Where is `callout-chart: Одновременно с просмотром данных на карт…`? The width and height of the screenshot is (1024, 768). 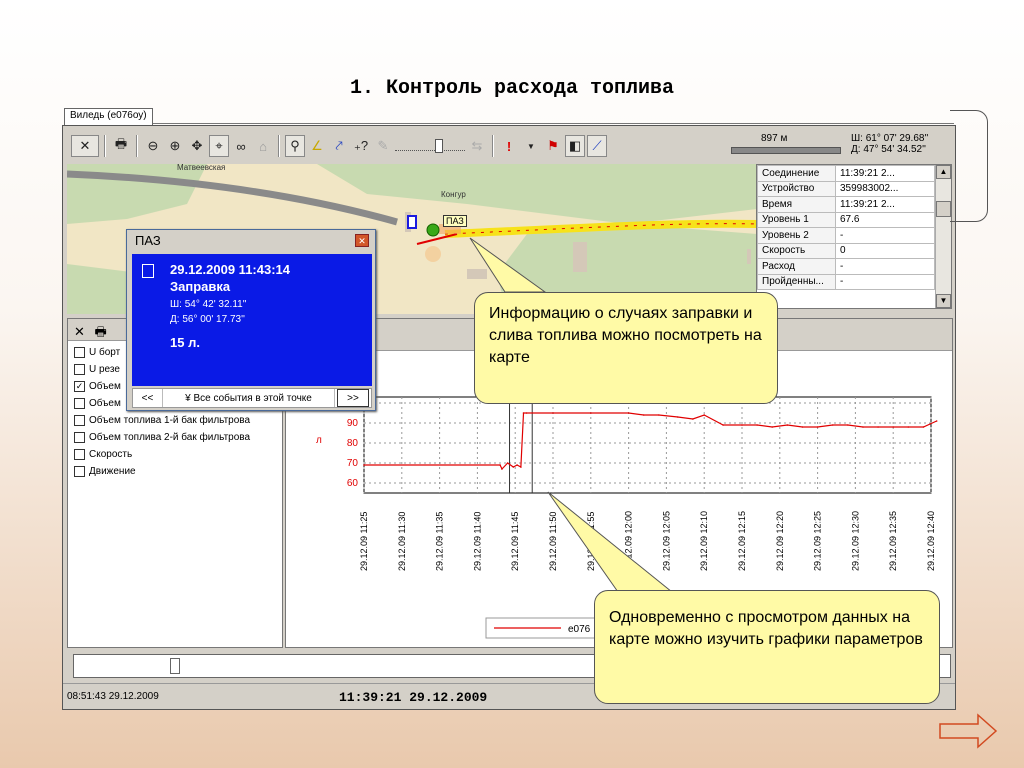
callout-chart: Одновременно с просмотром данных на карт… is located at coordinates (767, 647).